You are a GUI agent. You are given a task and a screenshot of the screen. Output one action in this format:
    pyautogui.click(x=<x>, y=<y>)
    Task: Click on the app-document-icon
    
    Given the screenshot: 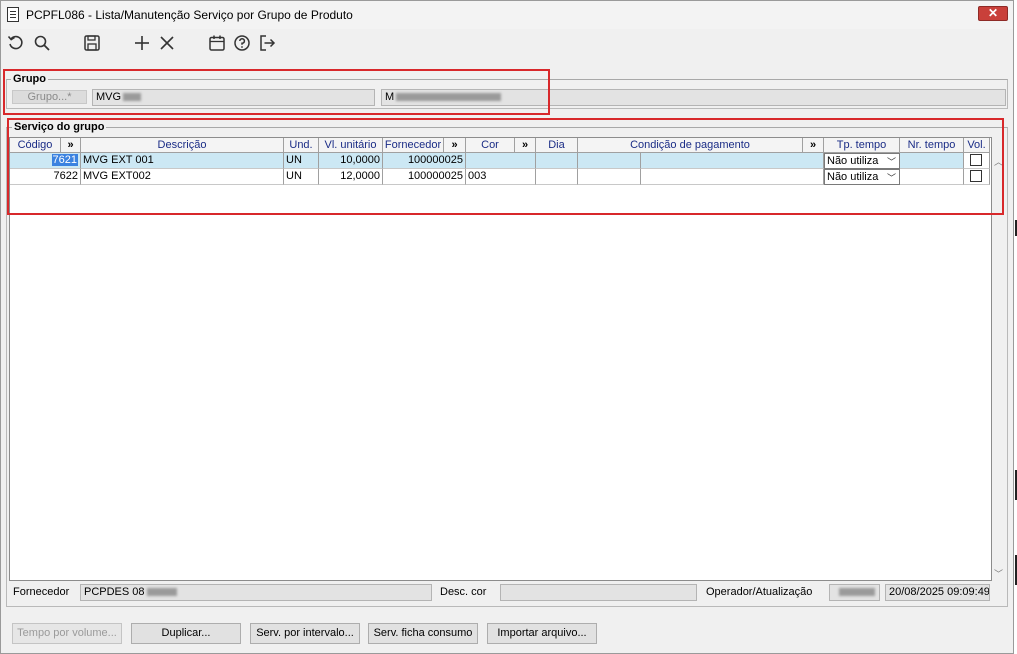 What is the action you would take?
    pyautogui.click(x=13, y=14)
    